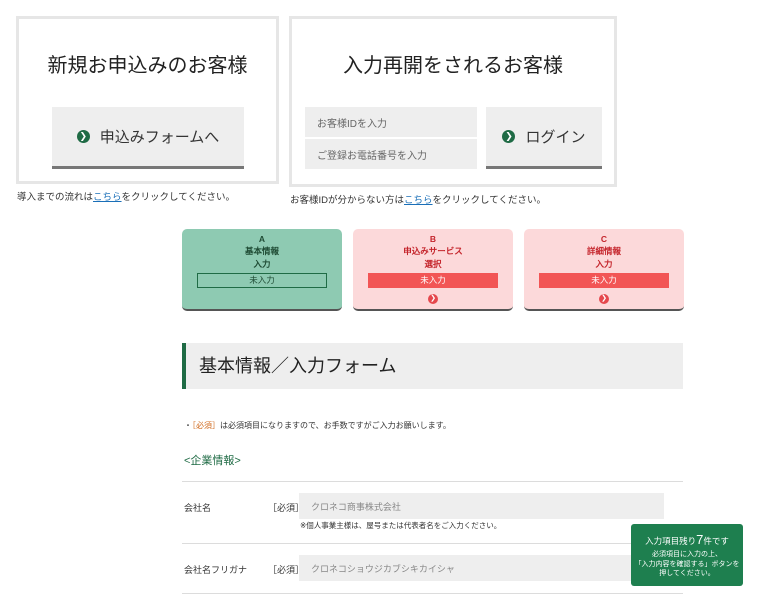  I want to click on new-customer-note: 導入までの流れはこちらをクリックしてください。, so click(126, 197).